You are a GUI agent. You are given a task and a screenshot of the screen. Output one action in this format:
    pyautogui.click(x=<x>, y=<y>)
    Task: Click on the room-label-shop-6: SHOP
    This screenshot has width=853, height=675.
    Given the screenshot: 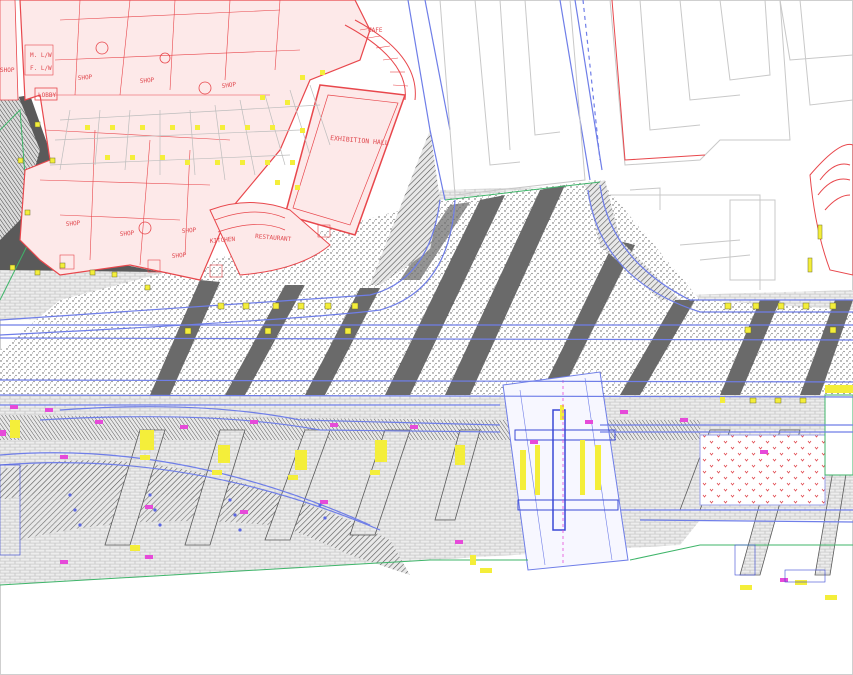 What is the action you would take?
    pyautogui.click(x=179, y=256)
    